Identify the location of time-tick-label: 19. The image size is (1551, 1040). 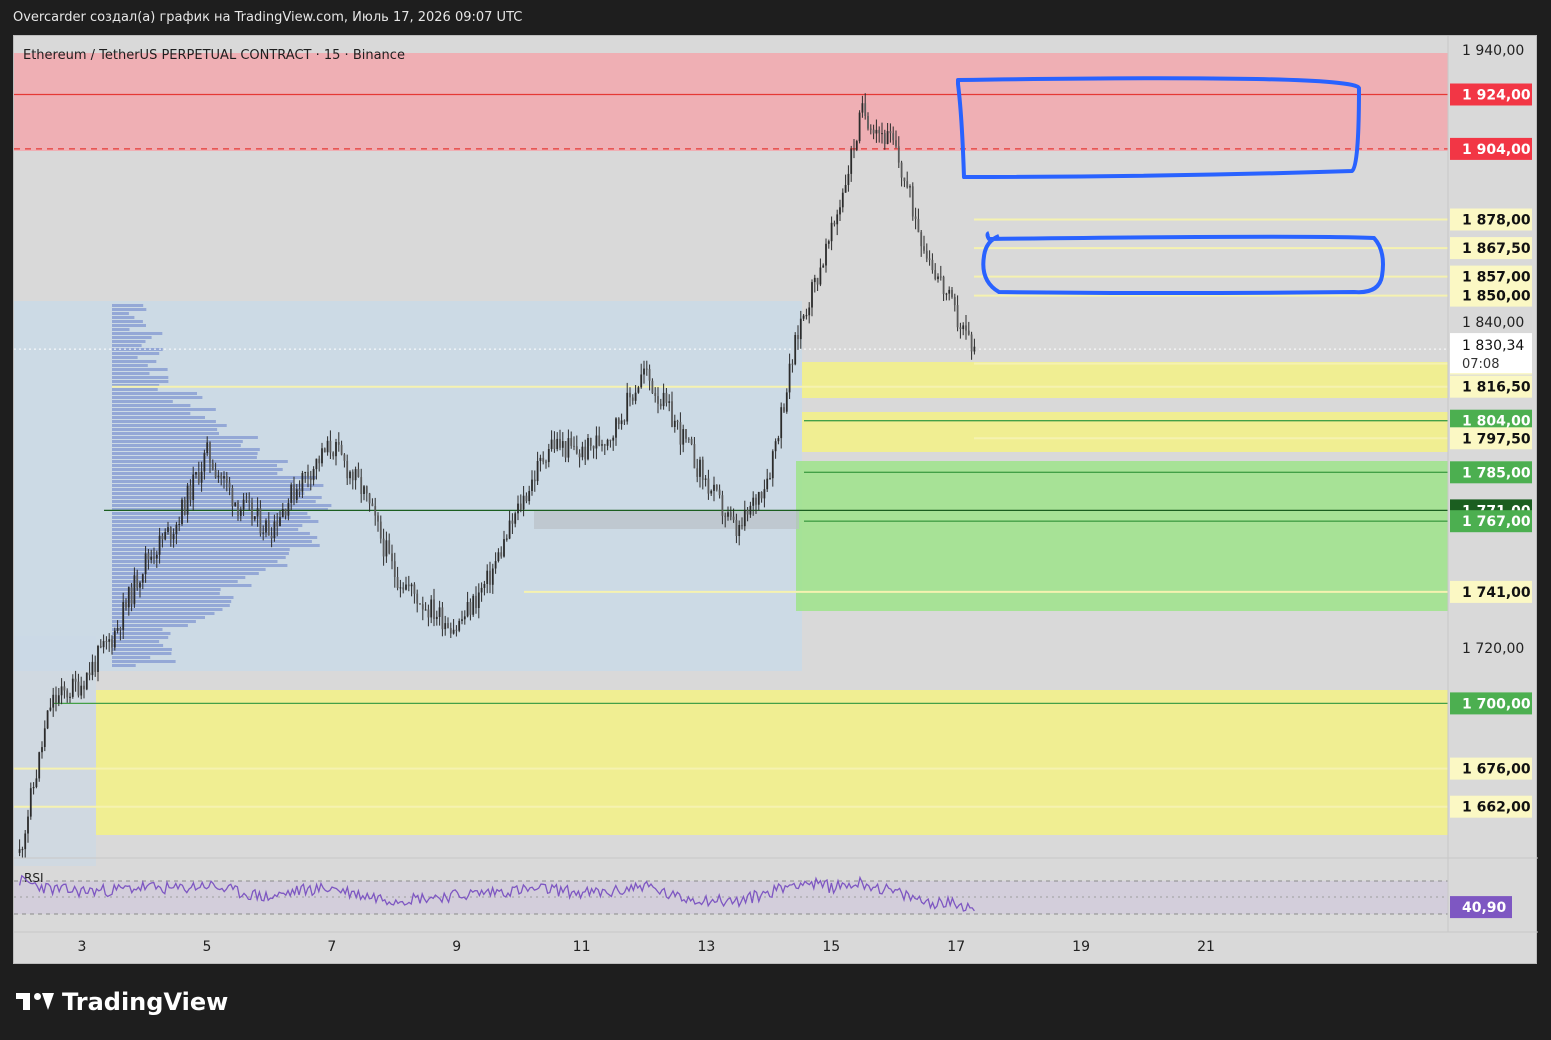
(1081, 947).